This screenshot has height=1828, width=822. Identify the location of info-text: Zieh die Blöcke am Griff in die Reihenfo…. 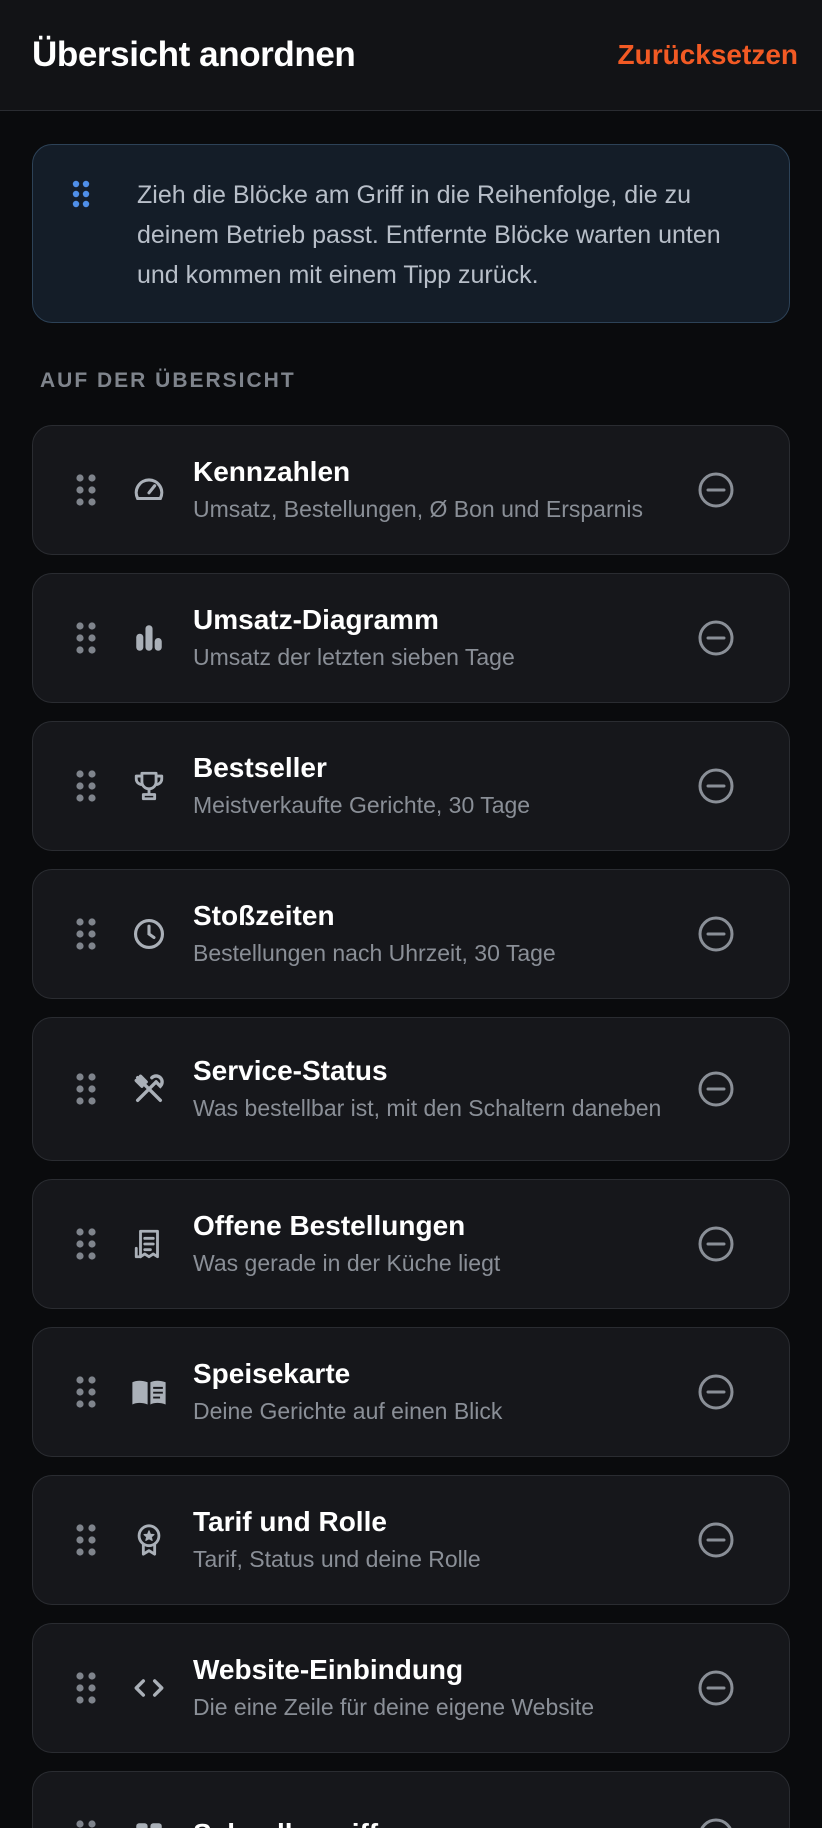
(429, 235).